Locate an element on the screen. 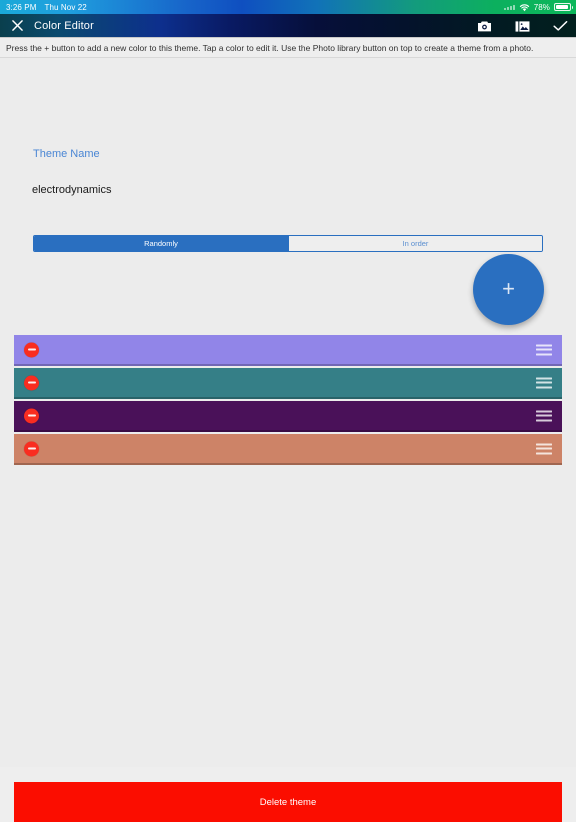 The width and height of the screenshot is (576, 822). add-color-button: + is located at coordinates (508, 289).